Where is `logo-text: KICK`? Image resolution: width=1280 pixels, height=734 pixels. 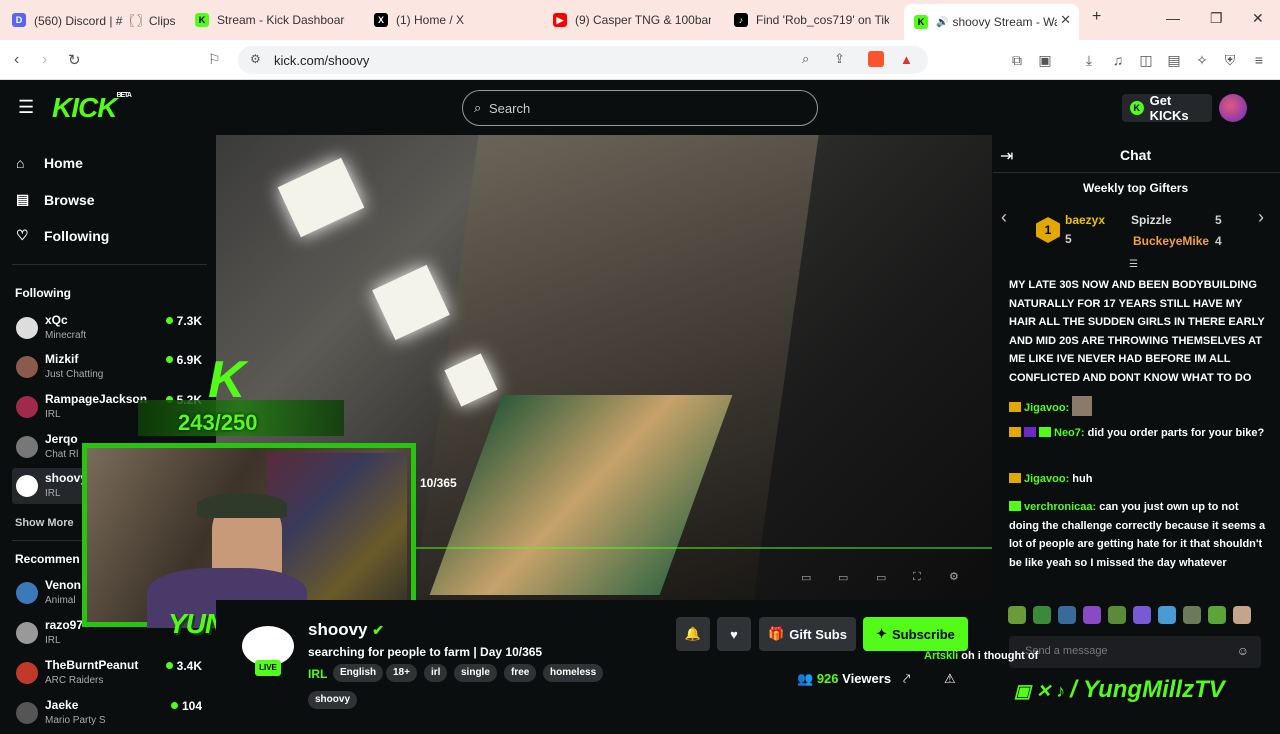
logo-text: KICK is located at coordinates (84, 107).